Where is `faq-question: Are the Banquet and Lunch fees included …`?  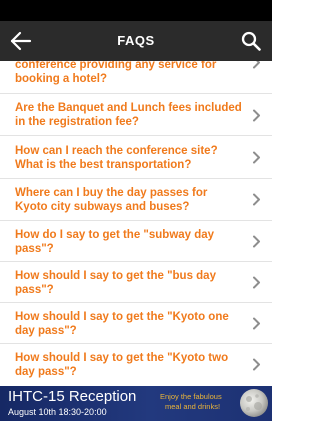 faq-question: Are the Banquet and Lunch fees included … is located at coordinates (128, 115).